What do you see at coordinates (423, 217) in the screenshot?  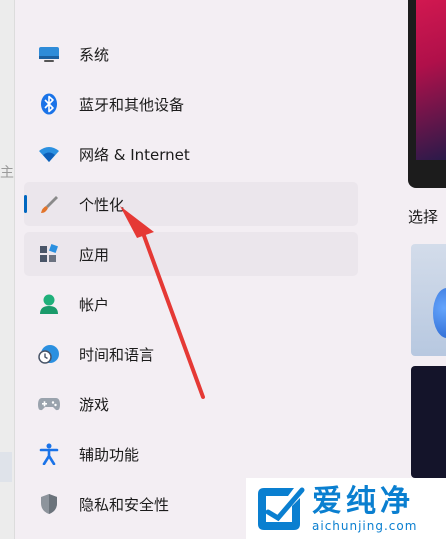 I see `choose-theme-heading: 选择` at bounding box center [423, 217].